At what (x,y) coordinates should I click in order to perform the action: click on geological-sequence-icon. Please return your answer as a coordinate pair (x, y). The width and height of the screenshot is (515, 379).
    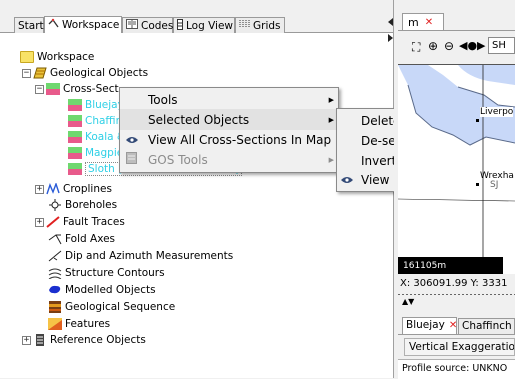
    Looking at the image, I should click on (55, 307).